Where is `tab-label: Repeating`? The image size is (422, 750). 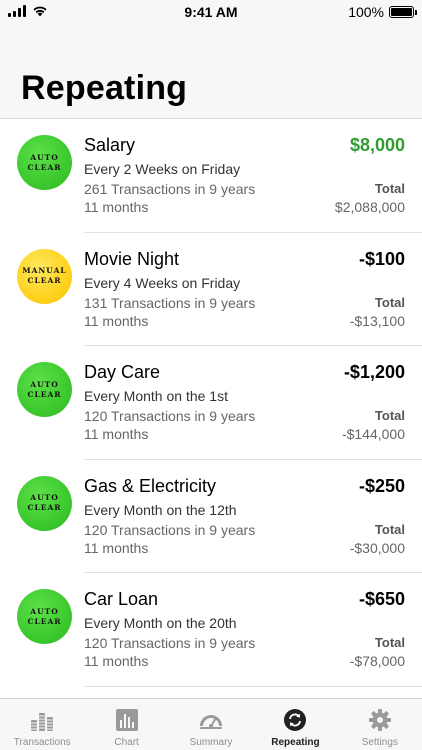 tab-label: Repeating is located at coordinates (295, 742).